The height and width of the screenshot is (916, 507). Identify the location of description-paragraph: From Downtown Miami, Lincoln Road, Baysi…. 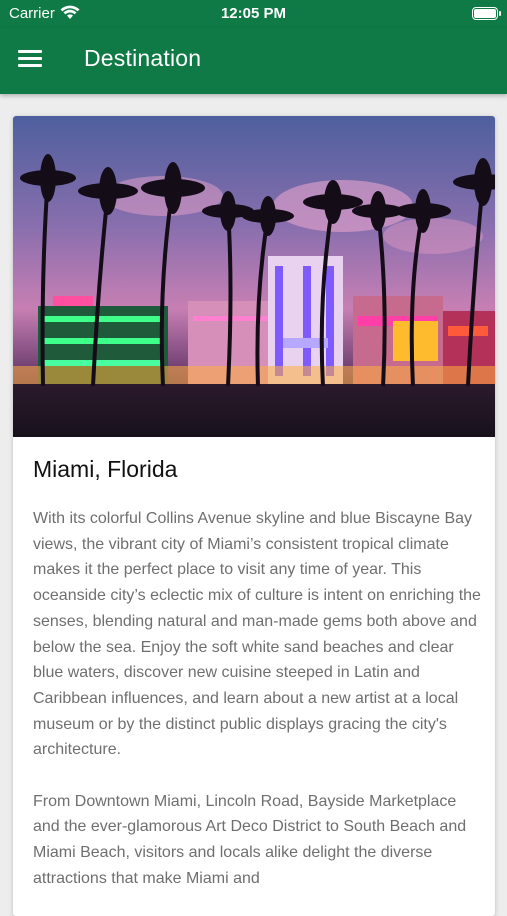
(250, 839).